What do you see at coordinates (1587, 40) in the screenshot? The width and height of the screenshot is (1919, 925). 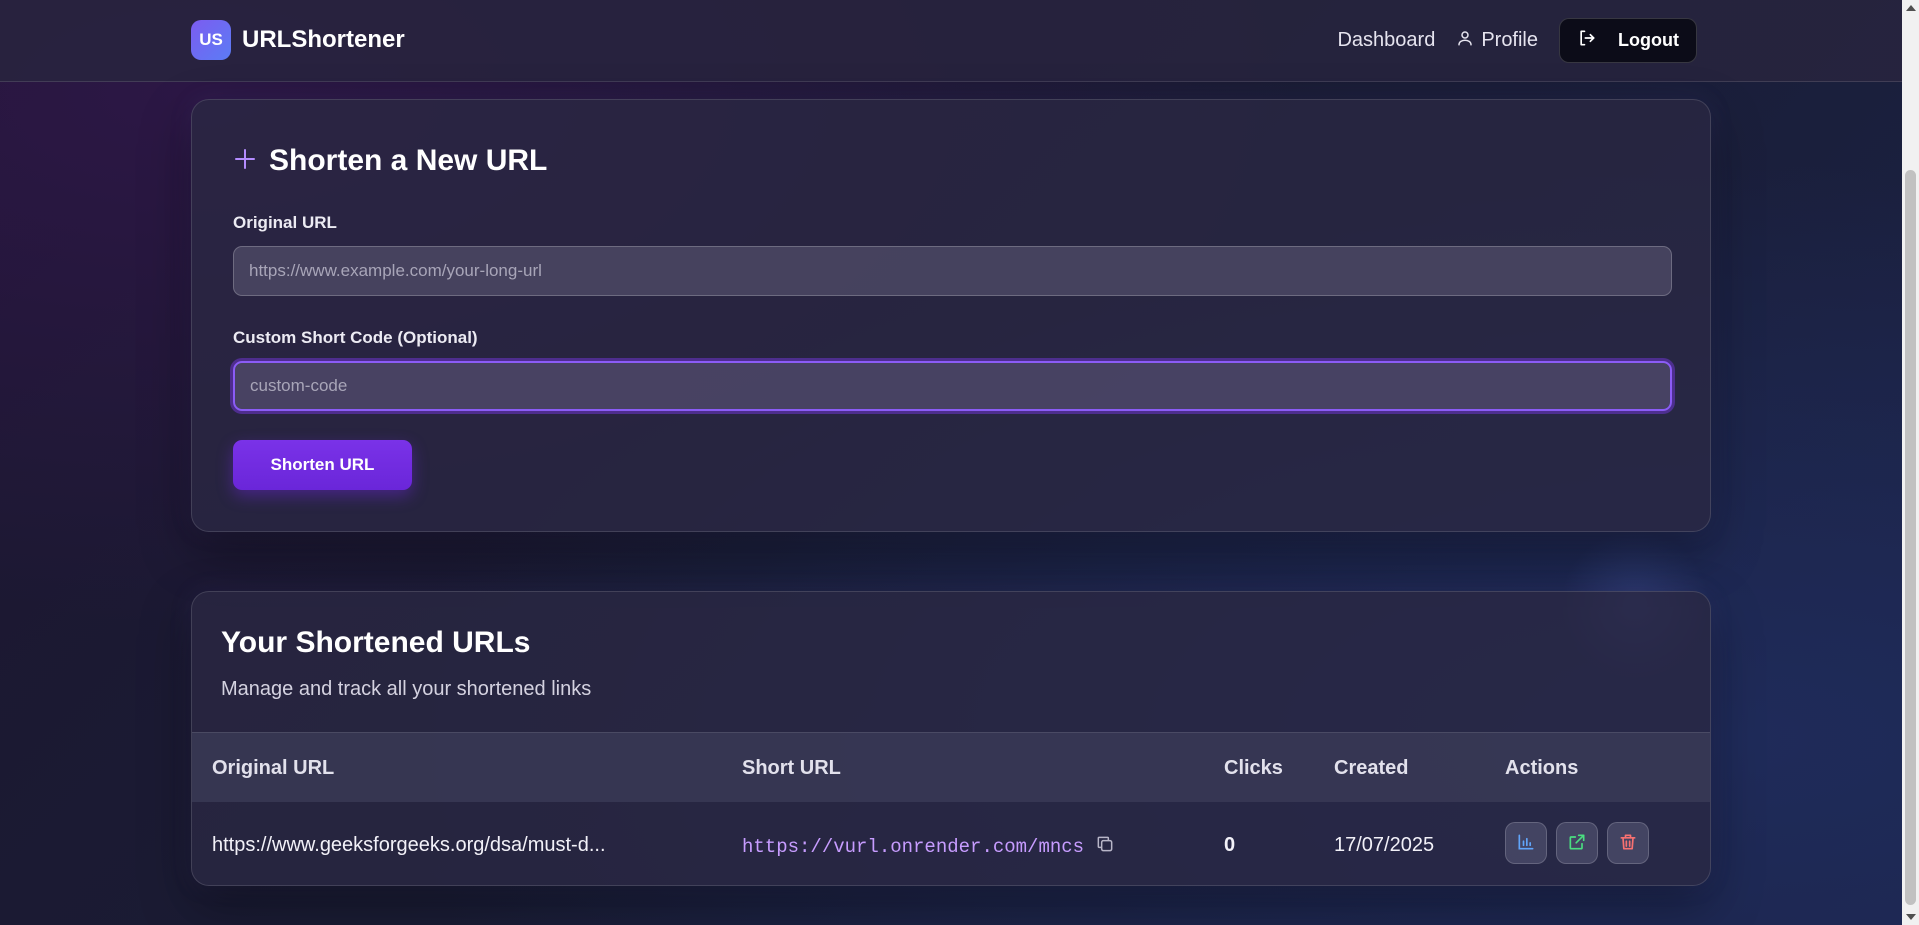 I see `logout-icon` at bounding box center [1587, 40].